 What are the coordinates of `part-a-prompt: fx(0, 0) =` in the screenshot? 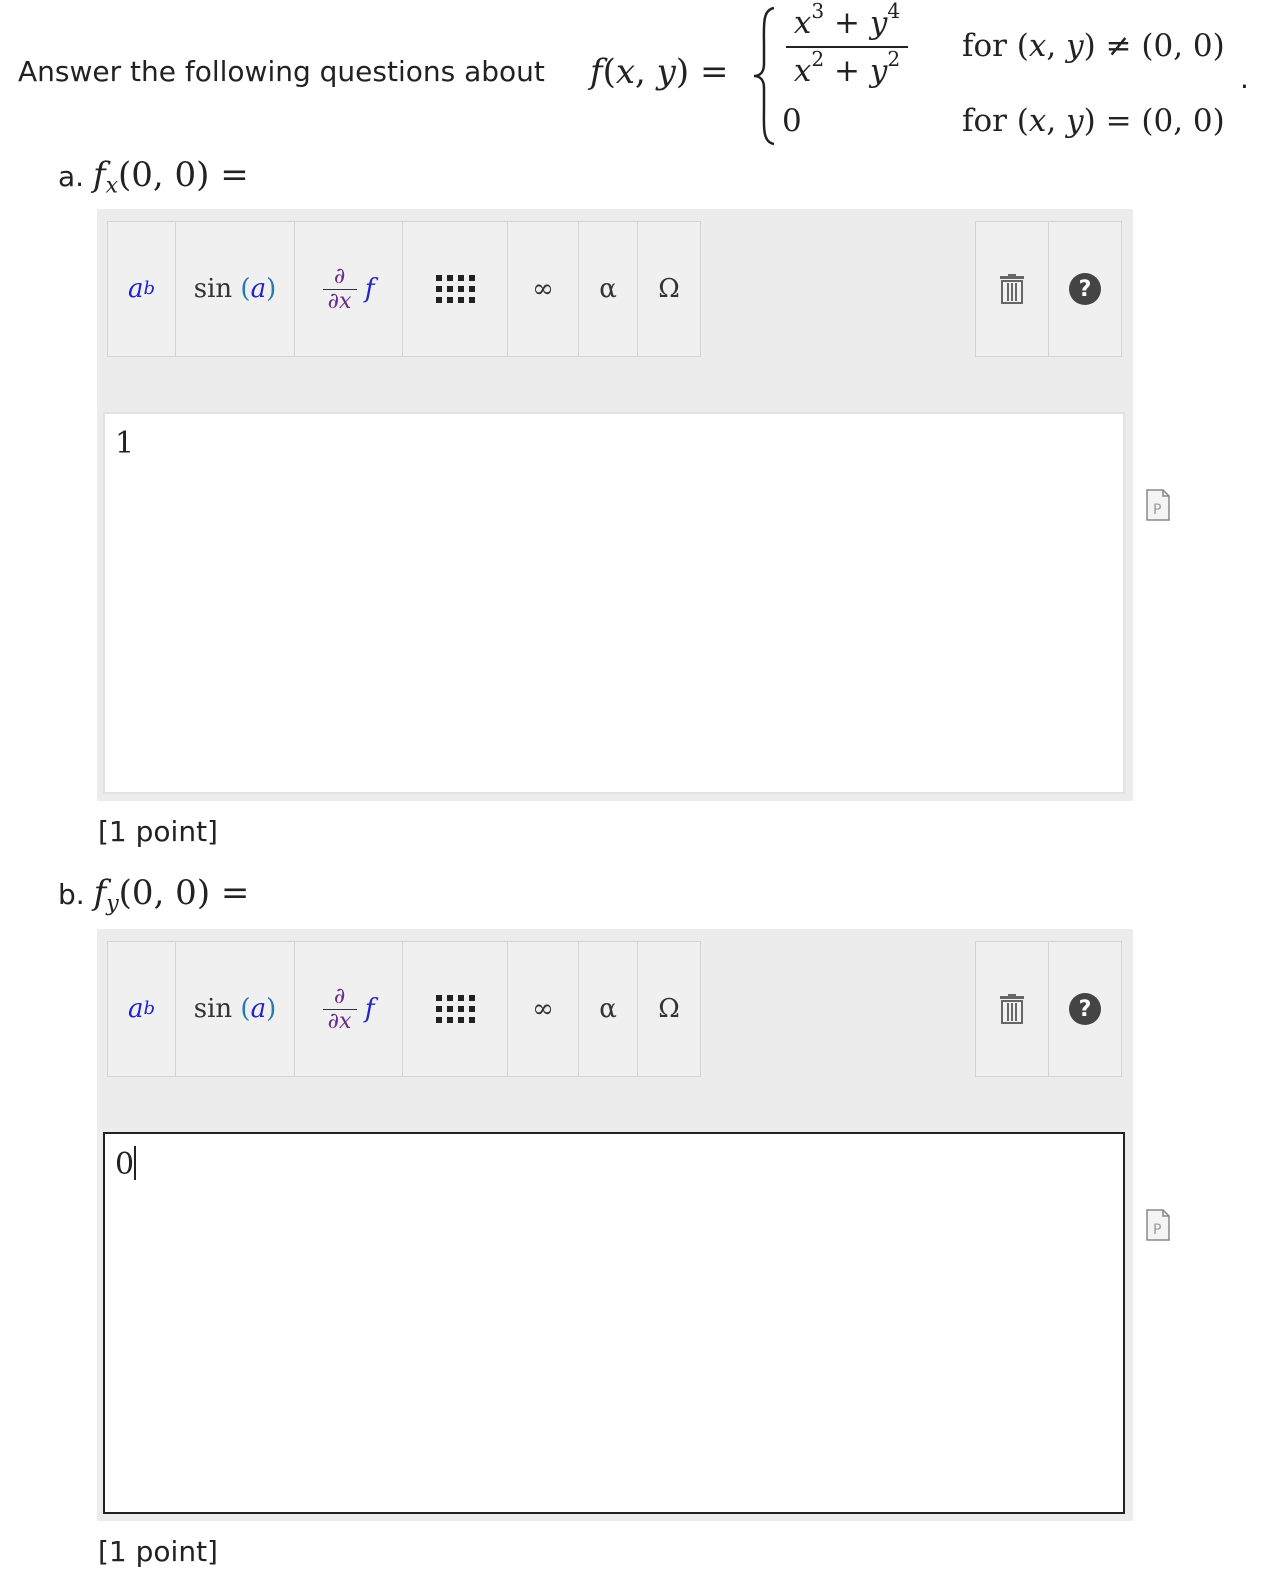 It's located at (170, 177).